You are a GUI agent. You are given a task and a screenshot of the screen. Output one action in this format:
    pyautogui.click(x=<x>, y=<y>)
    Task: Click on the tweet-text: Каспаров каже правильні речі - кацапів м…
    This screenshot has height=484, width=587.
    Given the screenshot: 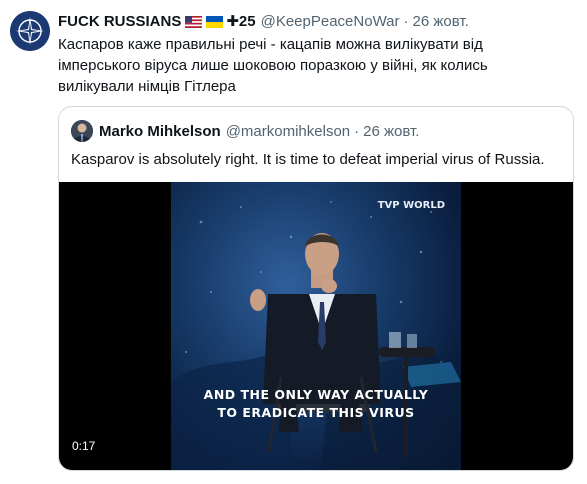 What is the action you would take?
    pyautogui.click(x=273, y=65)
    